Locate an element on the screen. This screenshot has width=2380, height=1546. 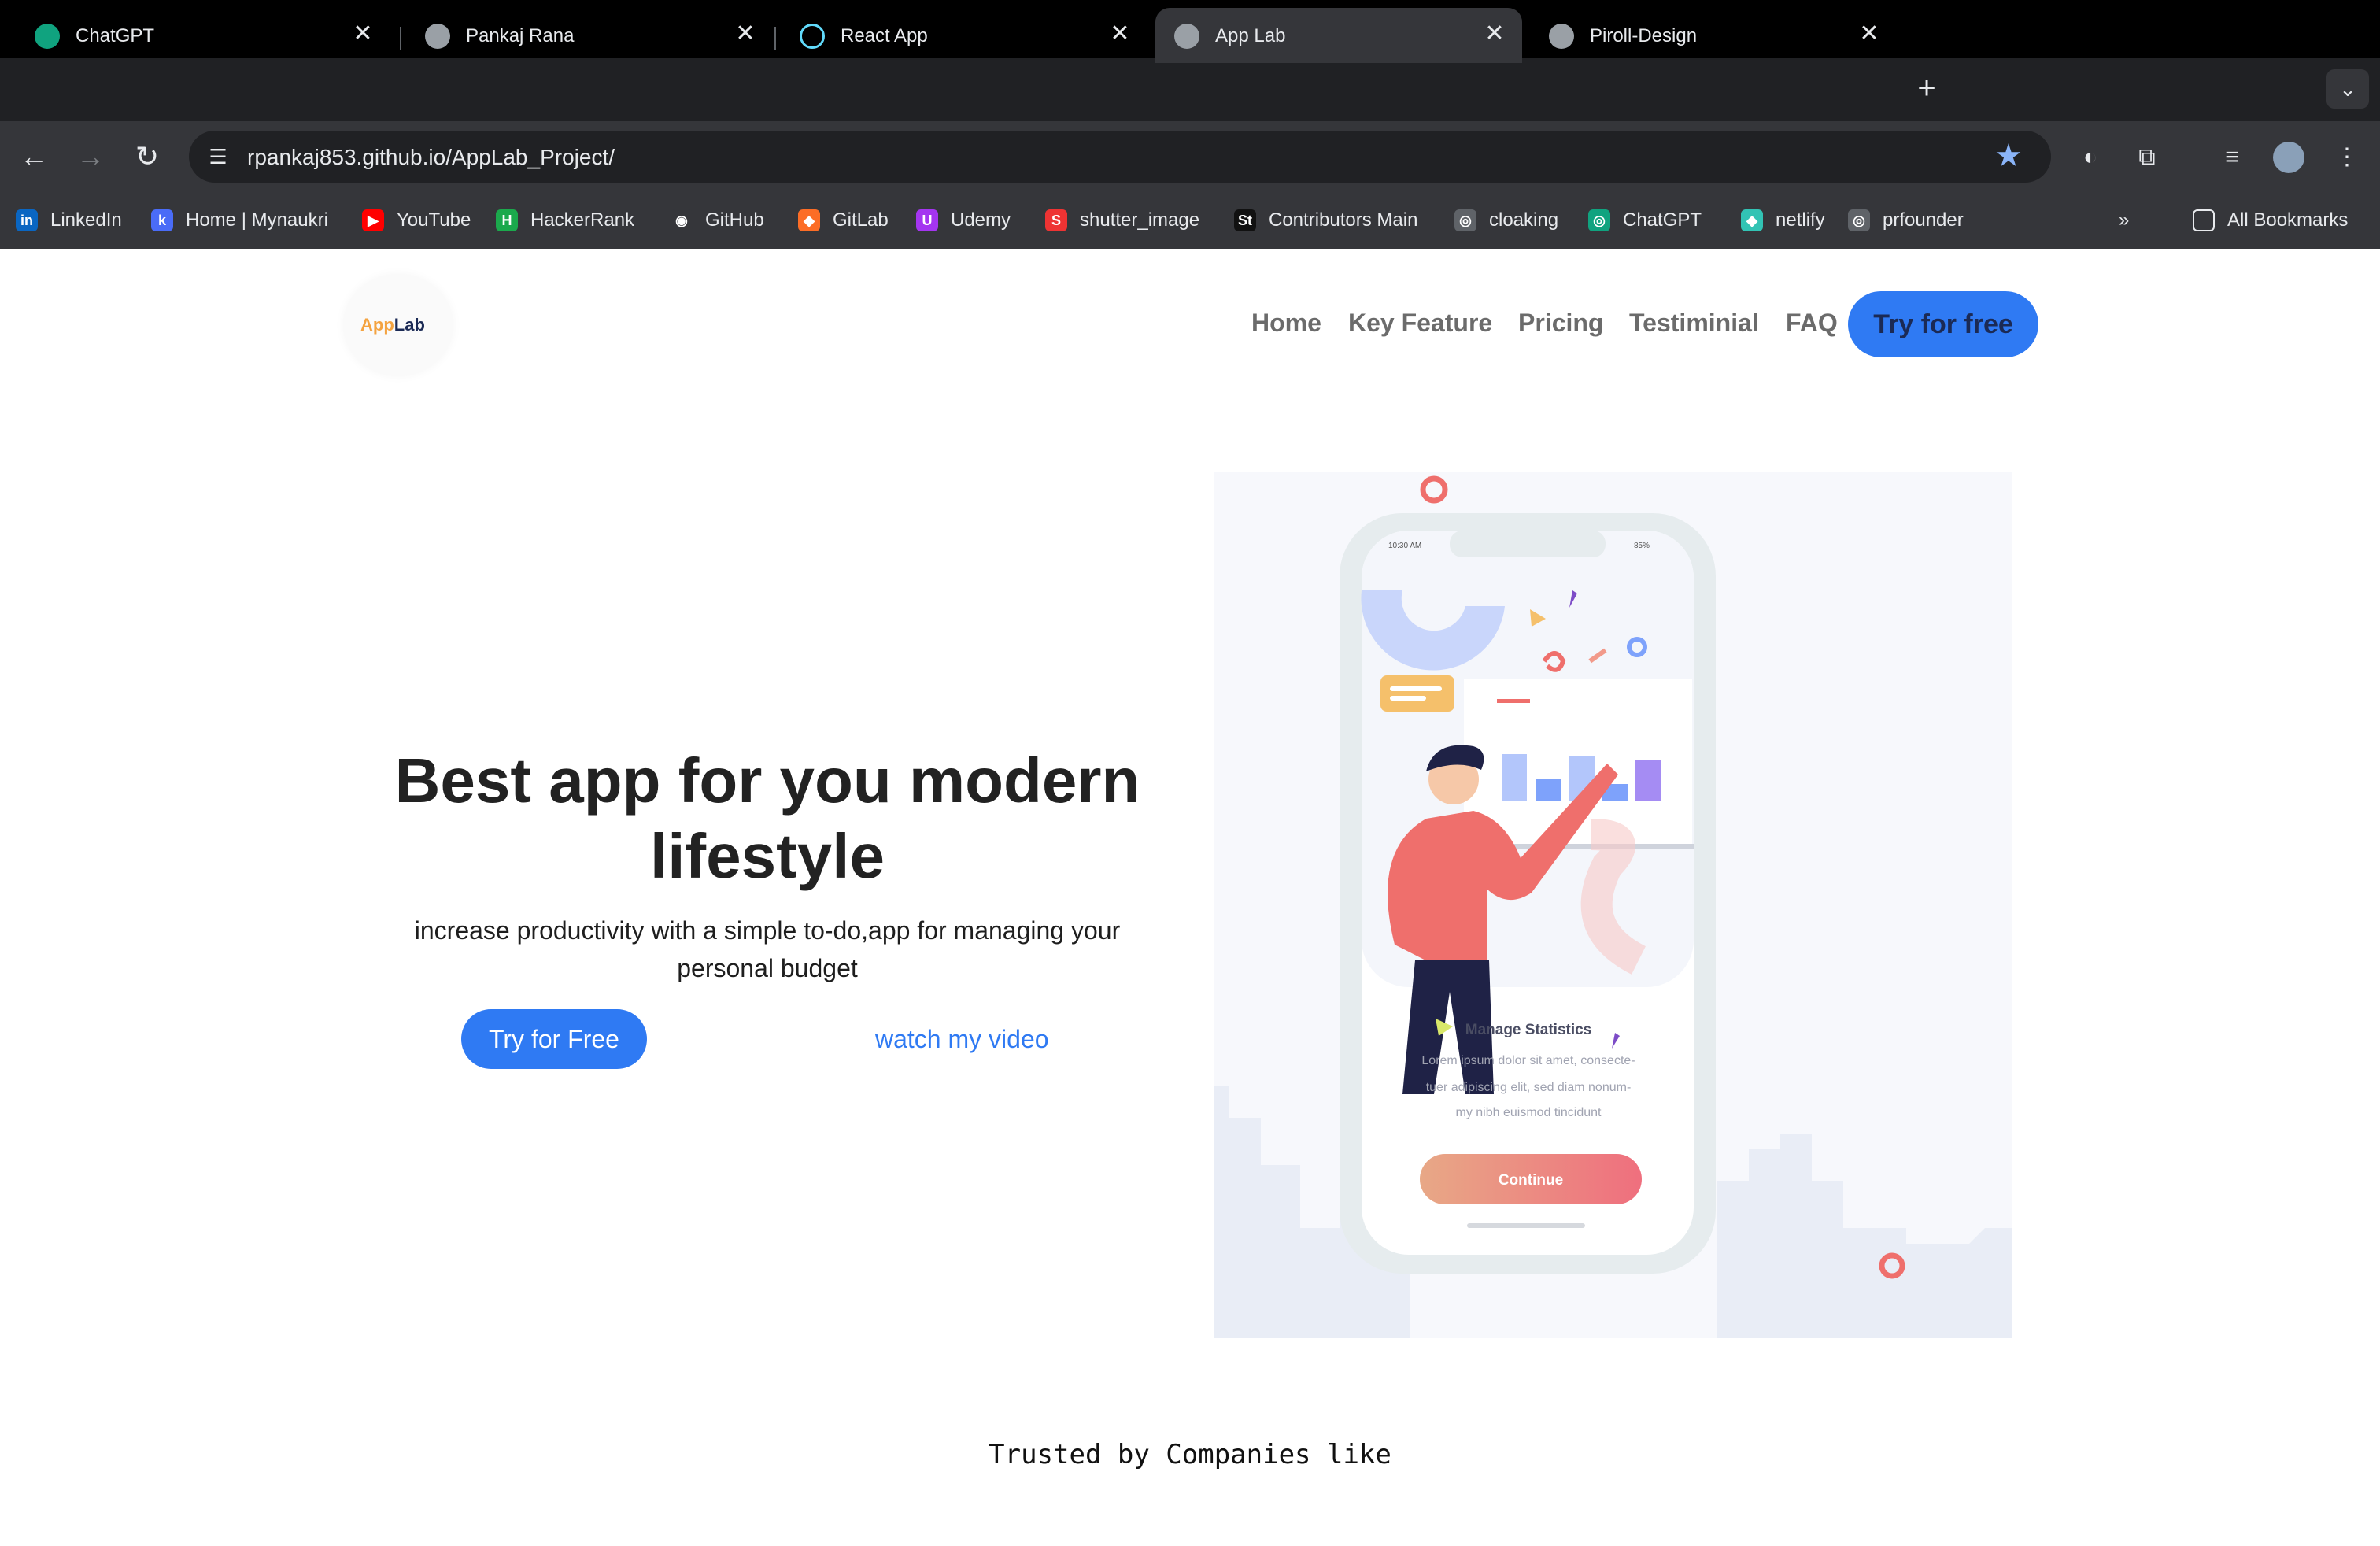
applab-logo: AppLab is located at coordinates (398, 325).